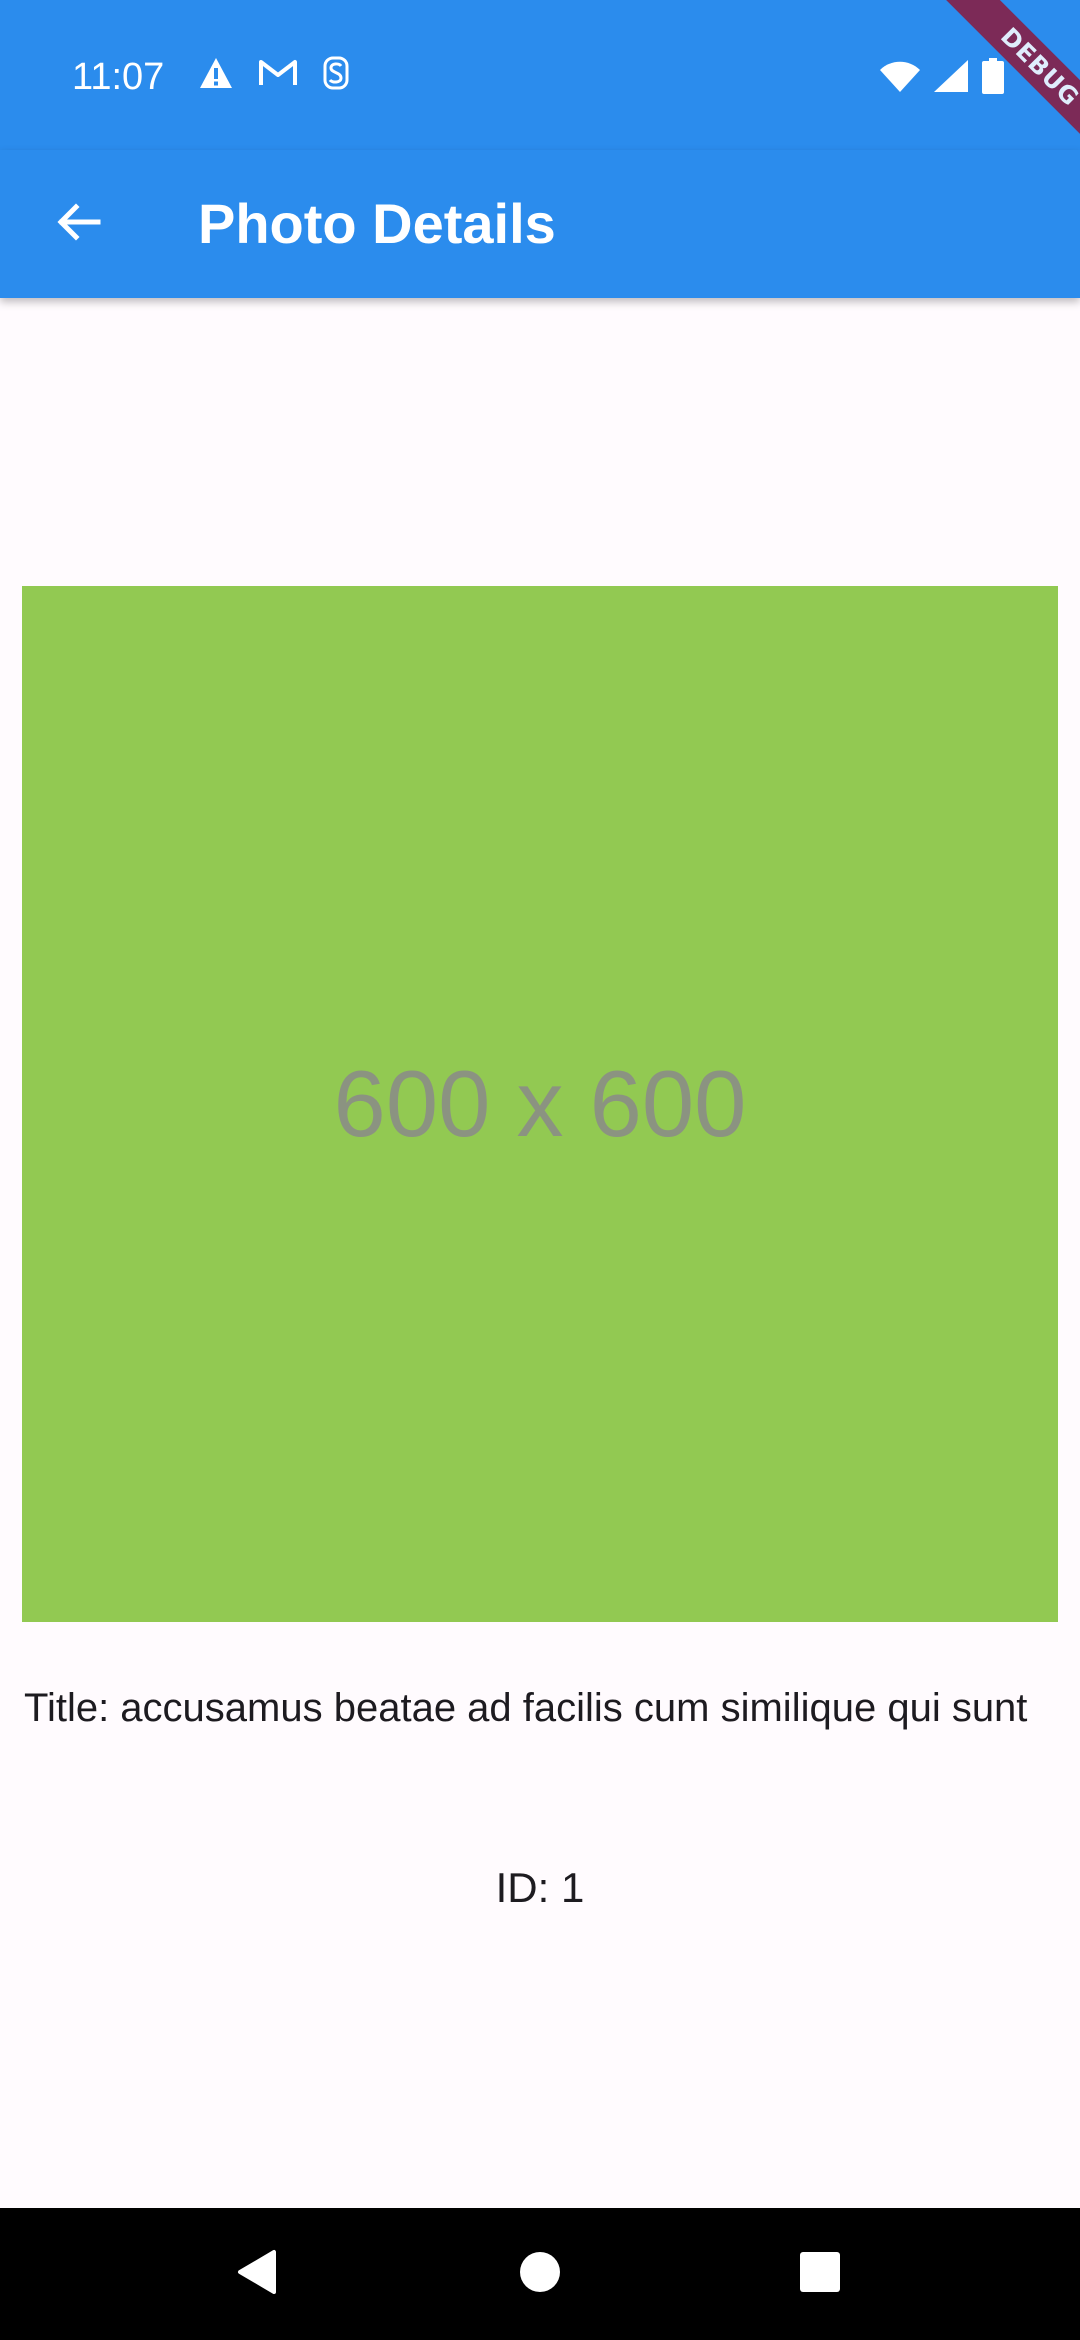  What do you see at coordinates (216, 75) in the screenshot?
I see `warning-icon` at bounding box center [216, 75].